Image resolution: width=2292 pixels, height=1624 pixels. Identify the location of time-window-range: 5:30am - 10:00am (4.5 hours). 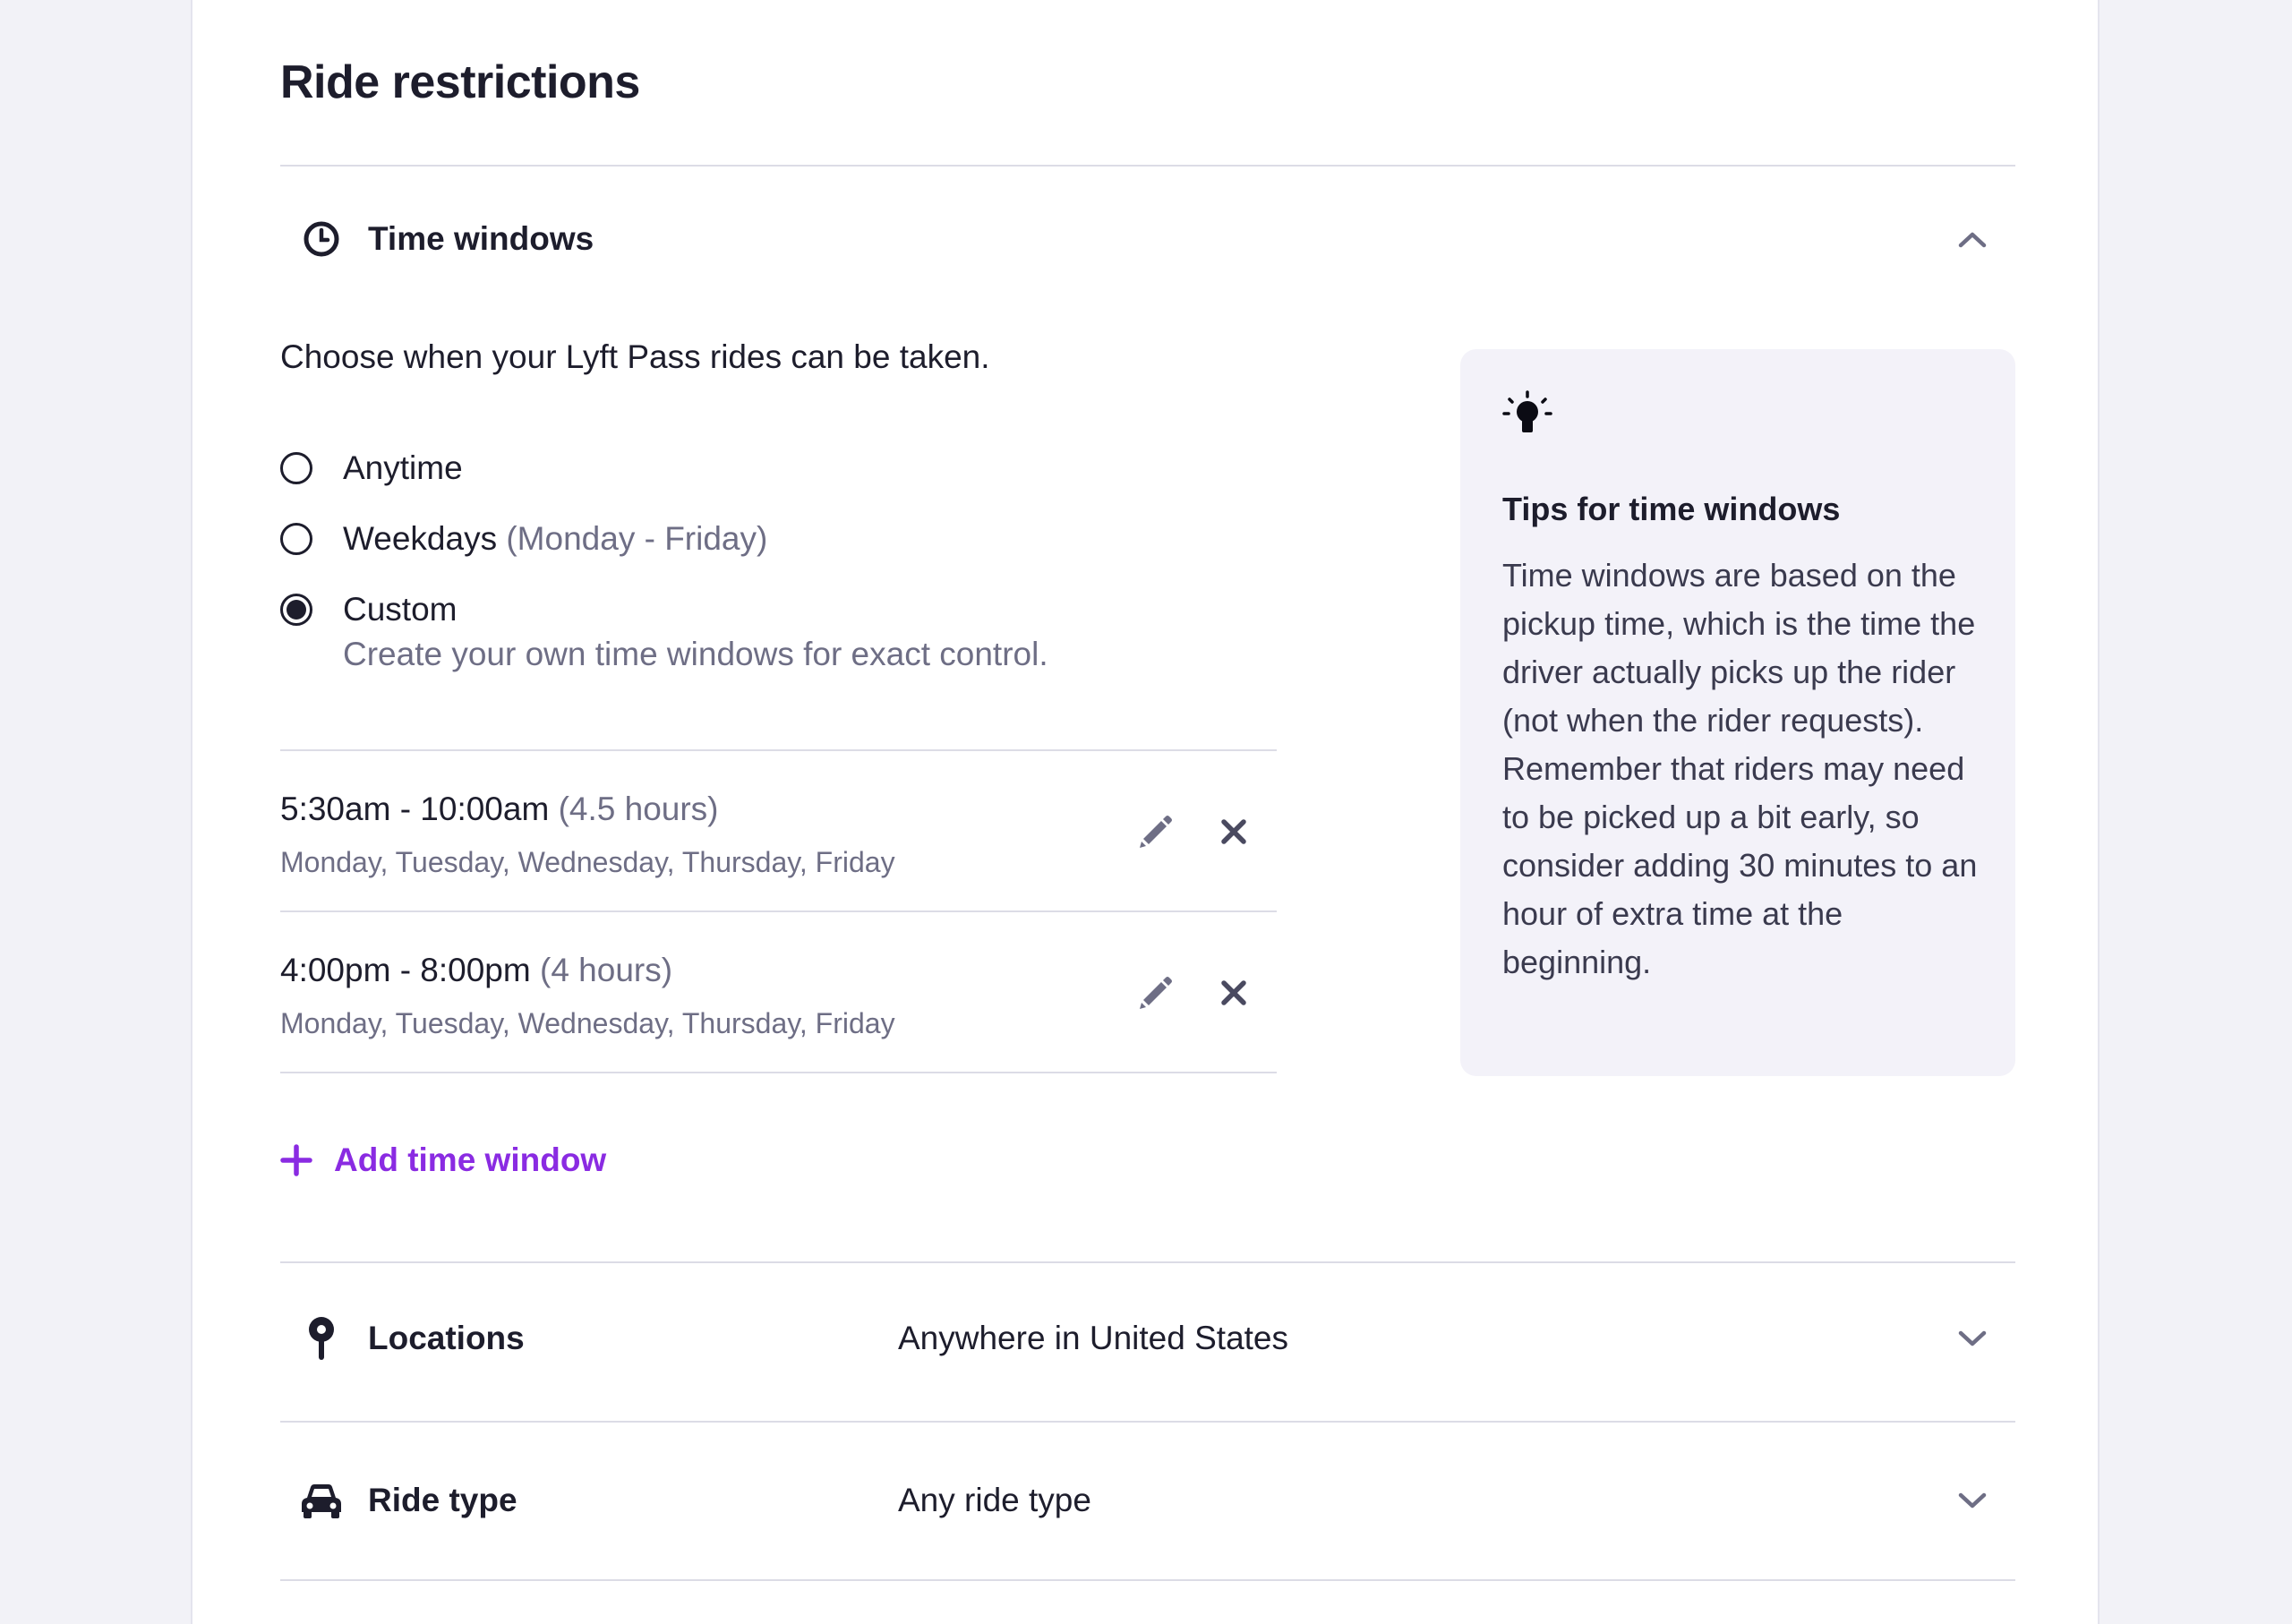
(499, 809).